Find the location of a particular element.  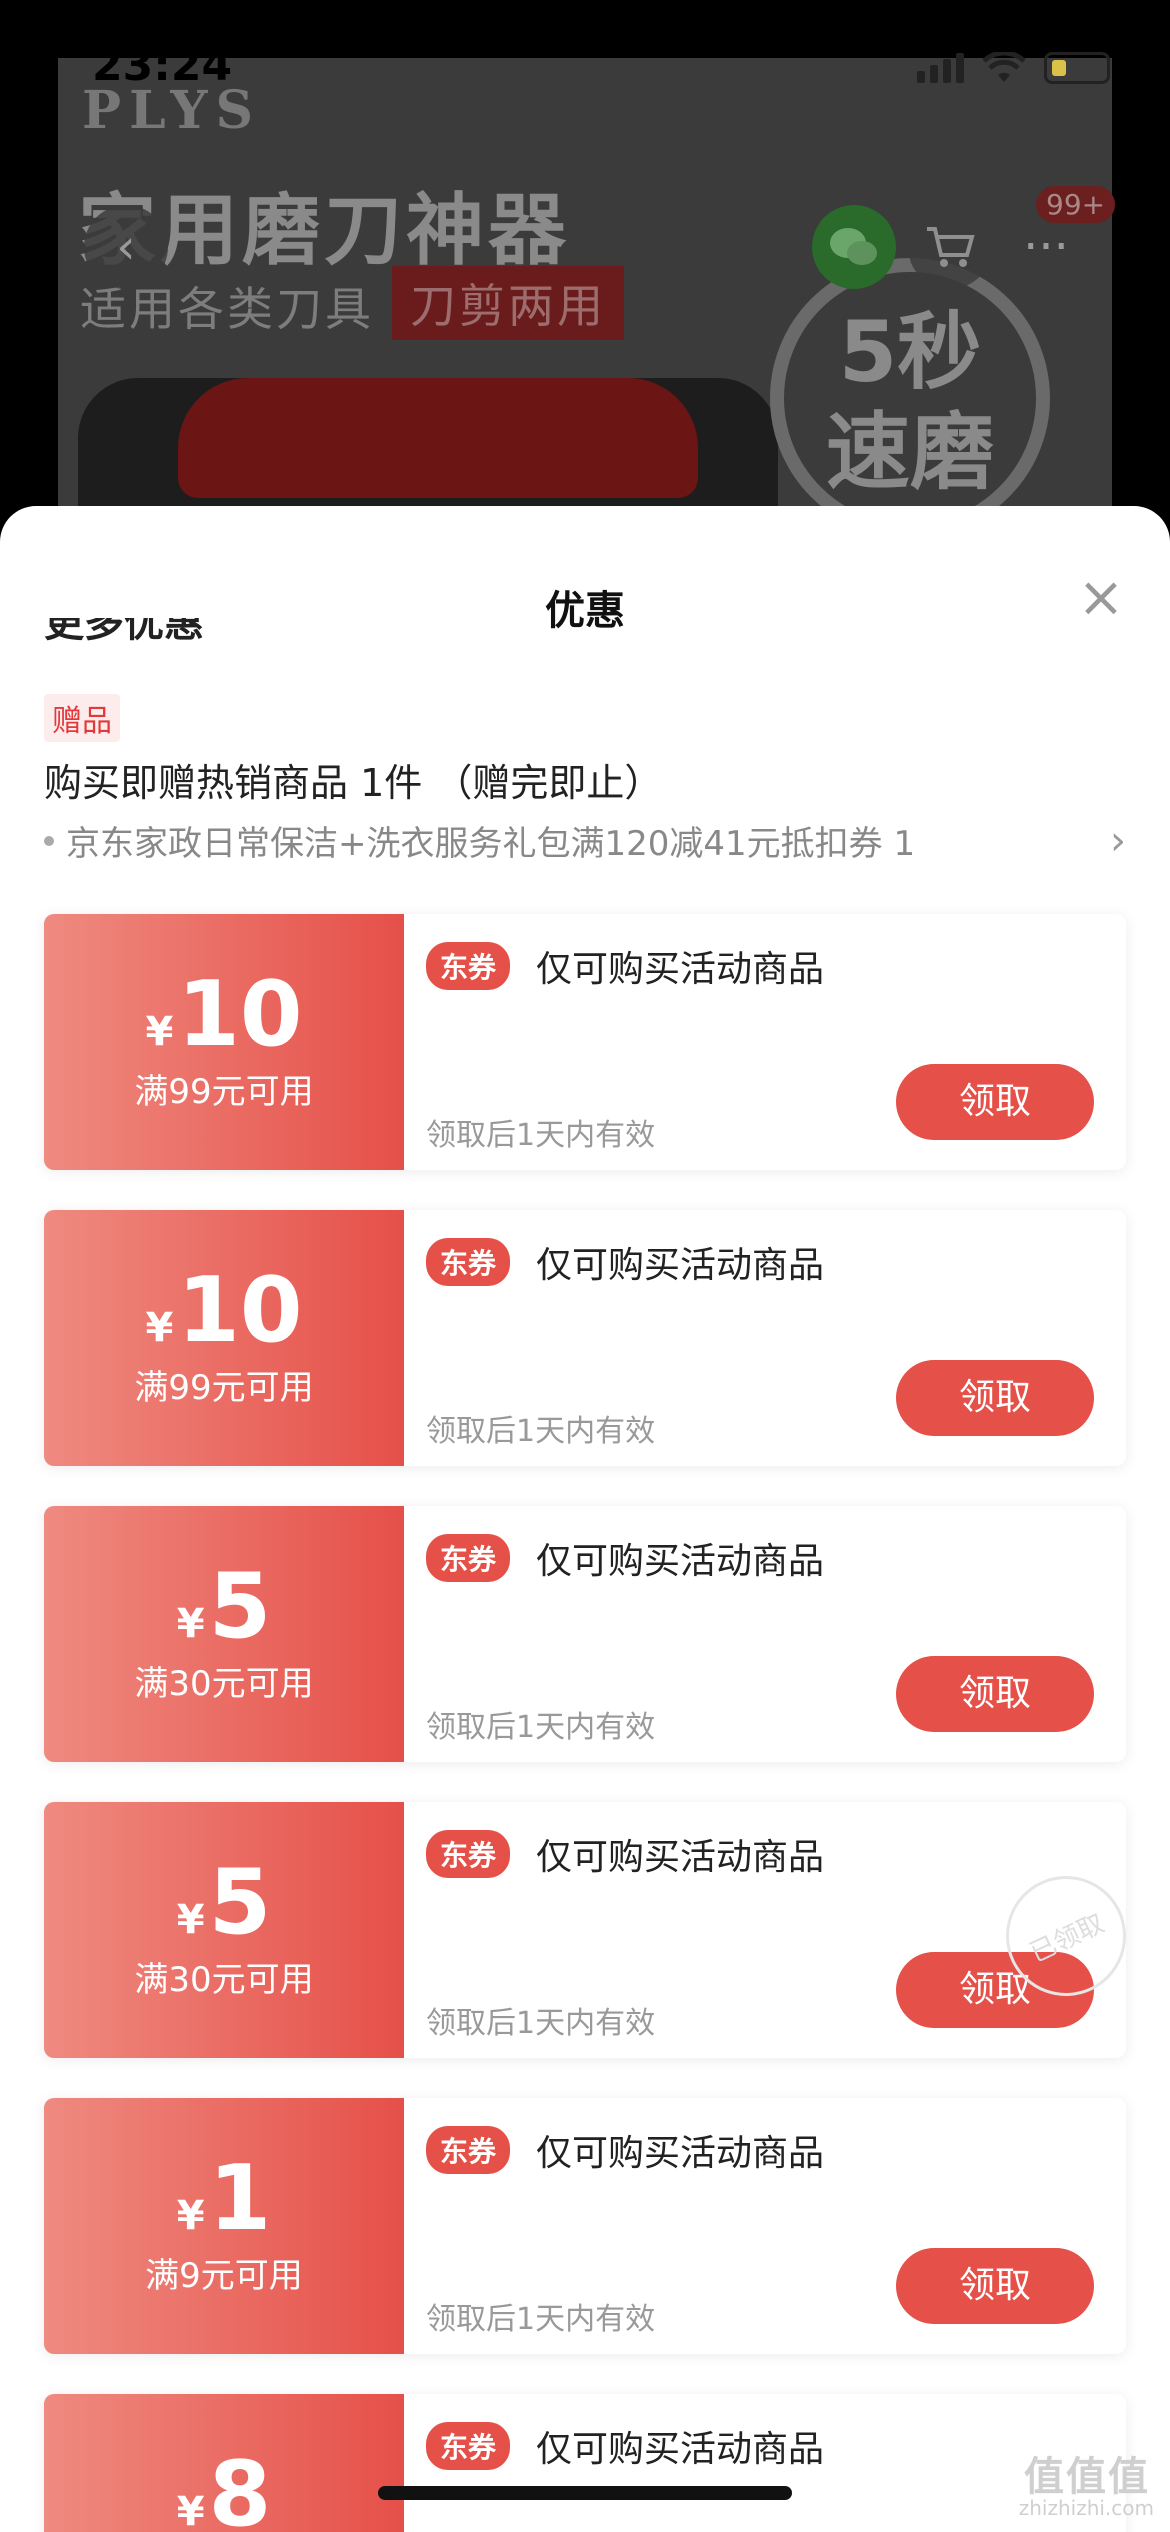

watermark-logo: 值值值 is located at coordinates (1087, 2477).